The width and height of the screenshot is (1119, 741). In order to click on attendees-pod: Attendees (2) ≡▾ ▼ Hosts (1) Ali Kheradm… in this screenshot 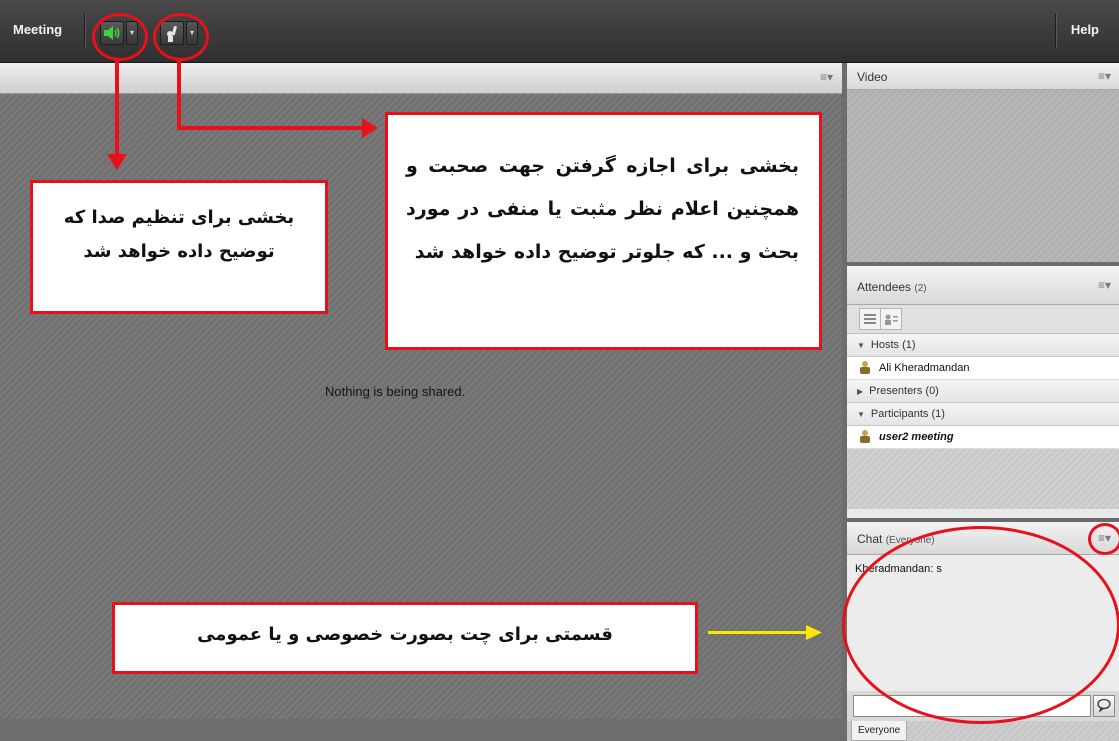, I will do `click(983, 392)`.